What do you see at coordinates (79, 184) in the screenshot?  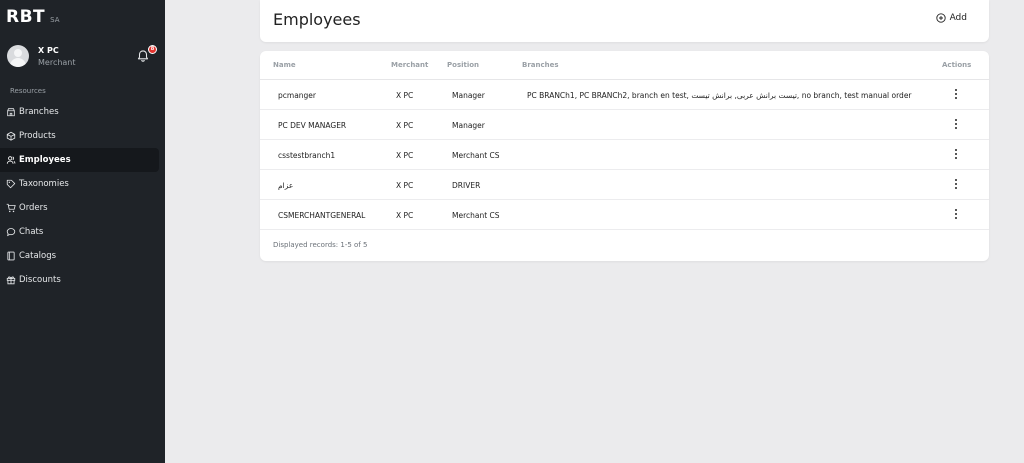 I see `sidebar-item-taxonomies: Taxonomies` at bounding box center [79, 184].